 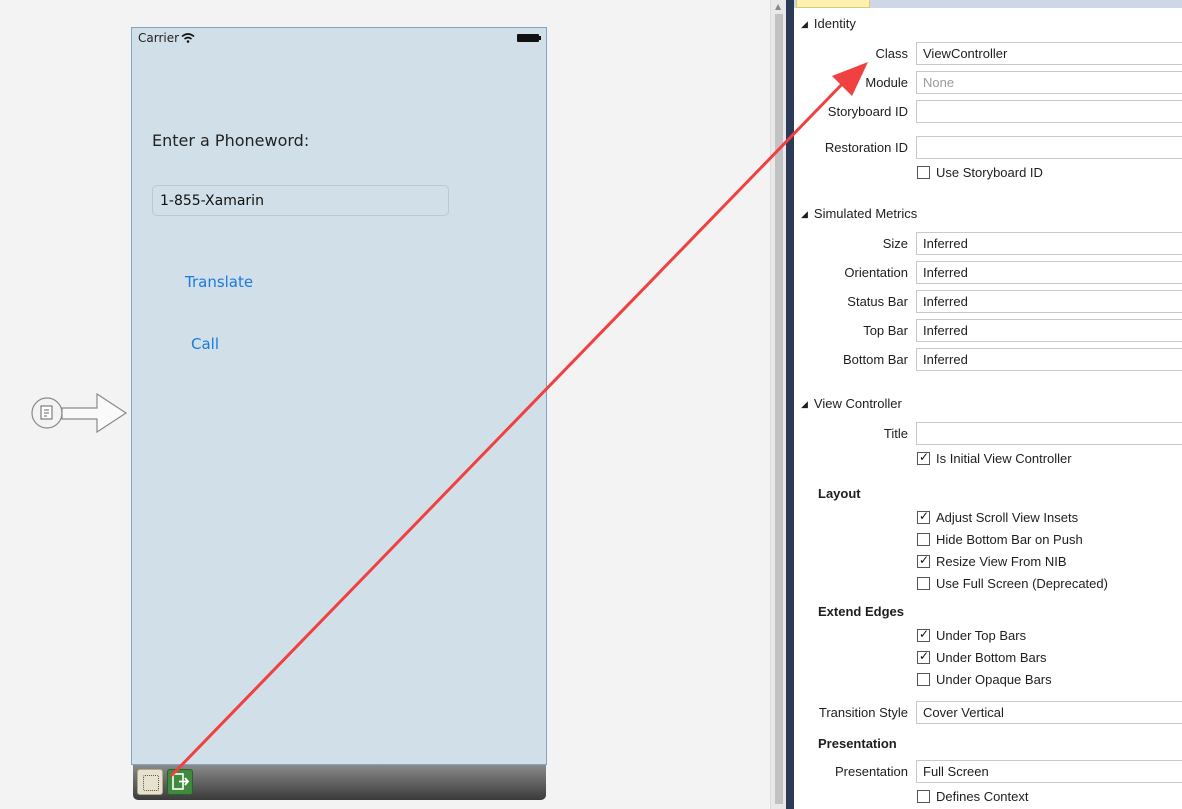 I want to click on is-initial-view-controller-option: Is Initial View Controller, so click(x=994, y=458).